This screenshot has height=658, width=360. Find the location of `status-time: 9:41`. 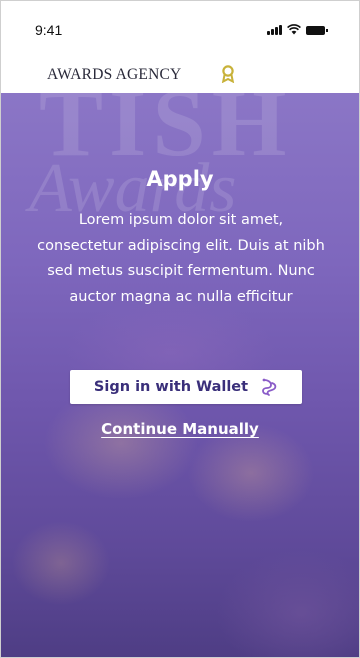

status-time: 9:41 is located at coordinates (49, 30).